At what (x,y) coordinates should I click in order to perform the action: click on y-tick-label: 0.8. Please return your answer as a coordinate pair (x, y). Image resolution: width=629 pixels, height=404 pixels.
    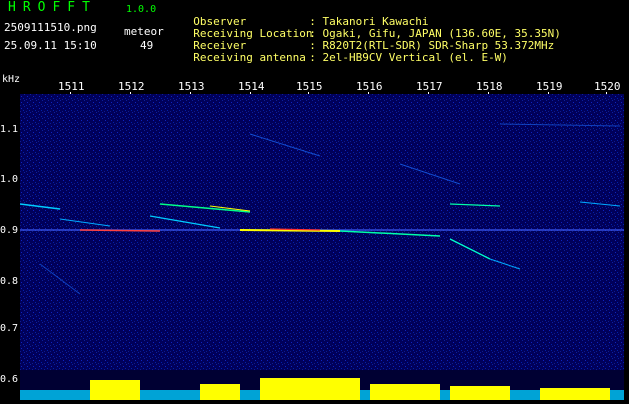
    Looking at the image, I should click on (9, 281).